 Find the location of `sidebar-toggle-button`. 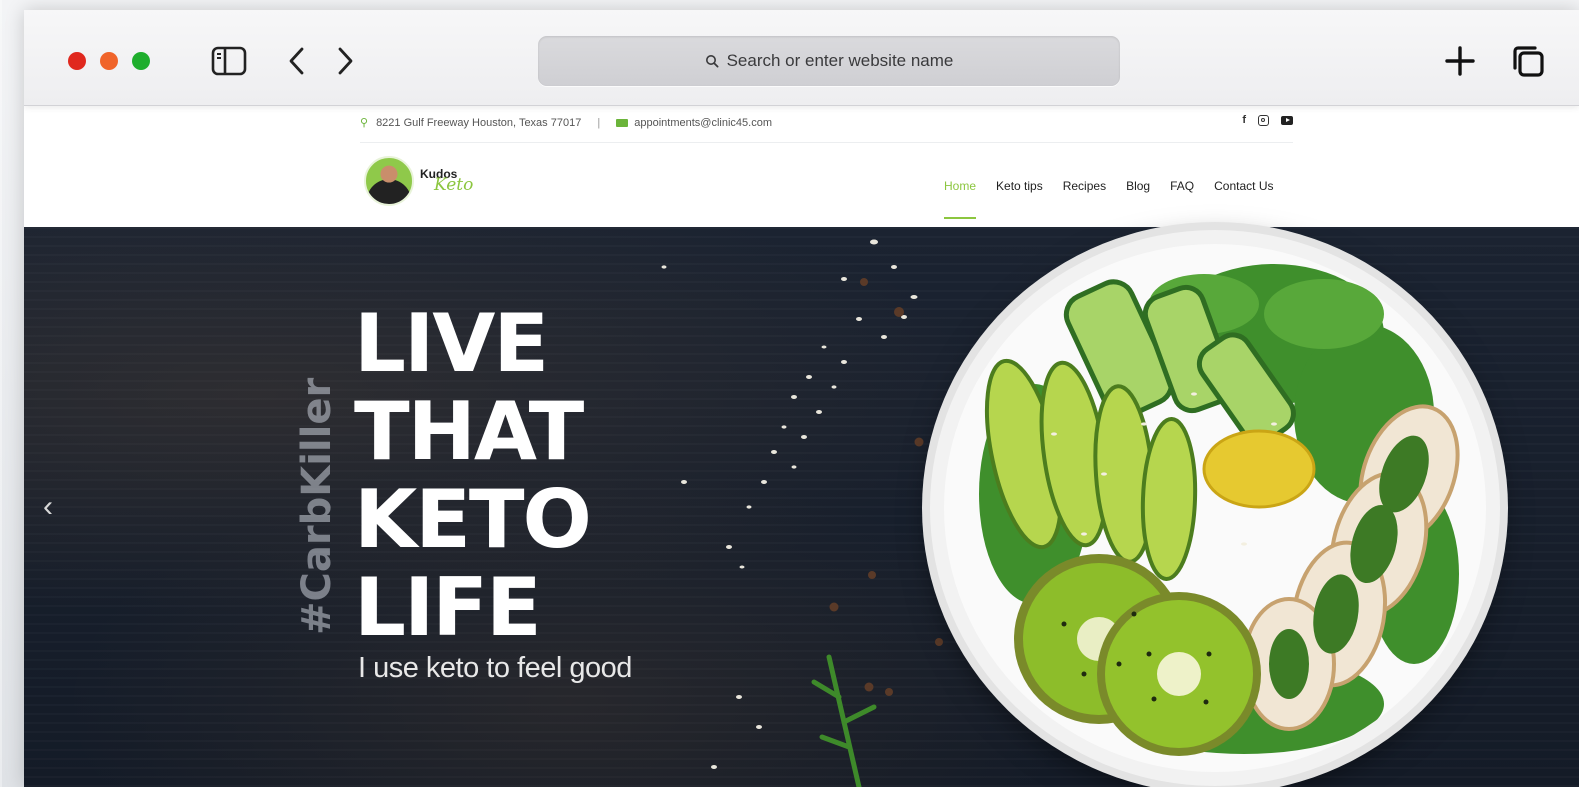

sidebar-toggle-button is located at coordinates (229, 61).